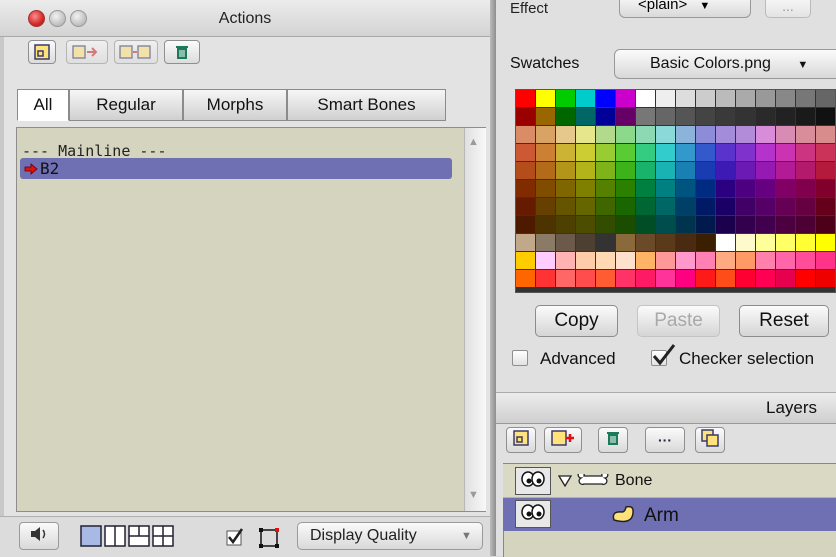  I want to click on tab-all: All, so click(43, 105).